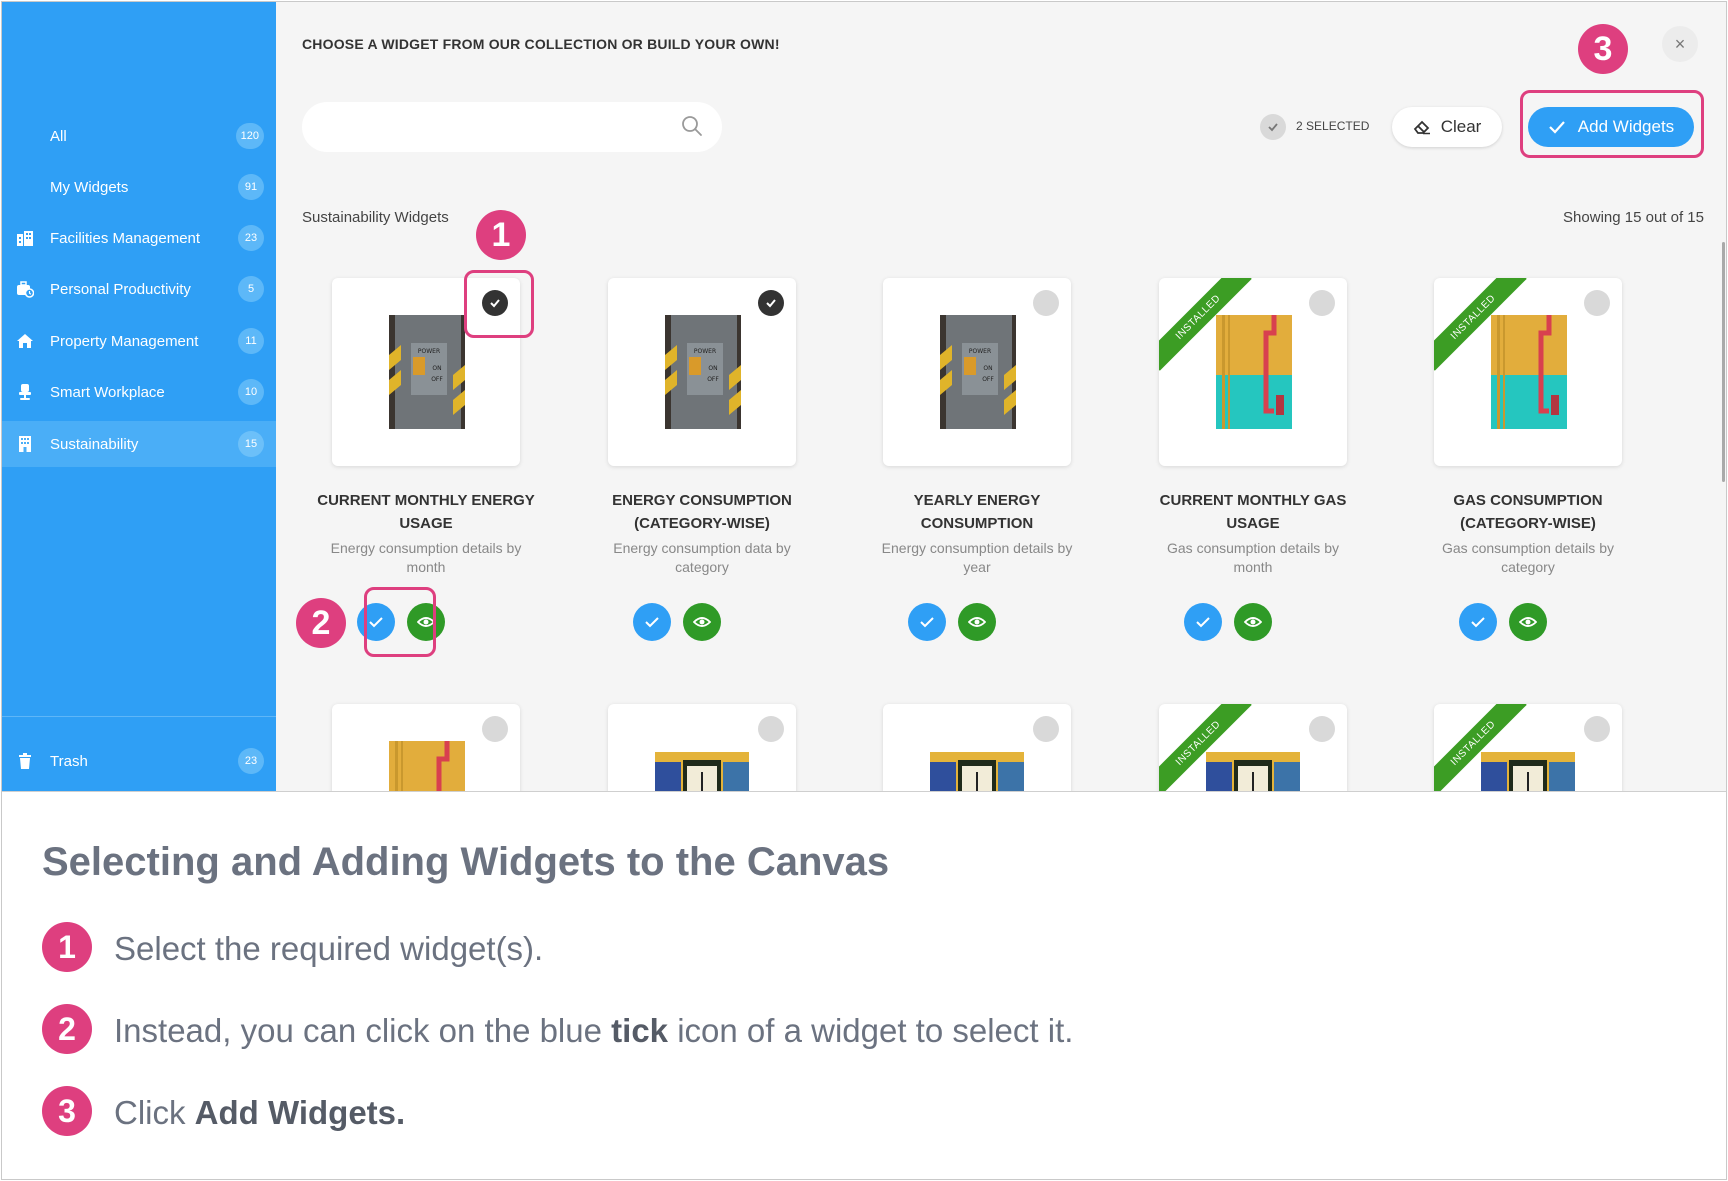 This screenshot has width=1728, height=1181. What do you see at coordinates (1528, 523) in the screenshot?
I see `widget-title-line: (CATEGORY-WISE)` at bounding box center [1528, 523].